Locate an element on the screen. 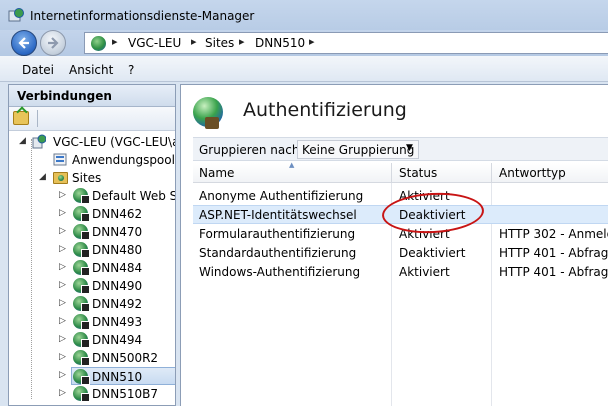  column-header-status: Status is located at coordinates (418, 173).